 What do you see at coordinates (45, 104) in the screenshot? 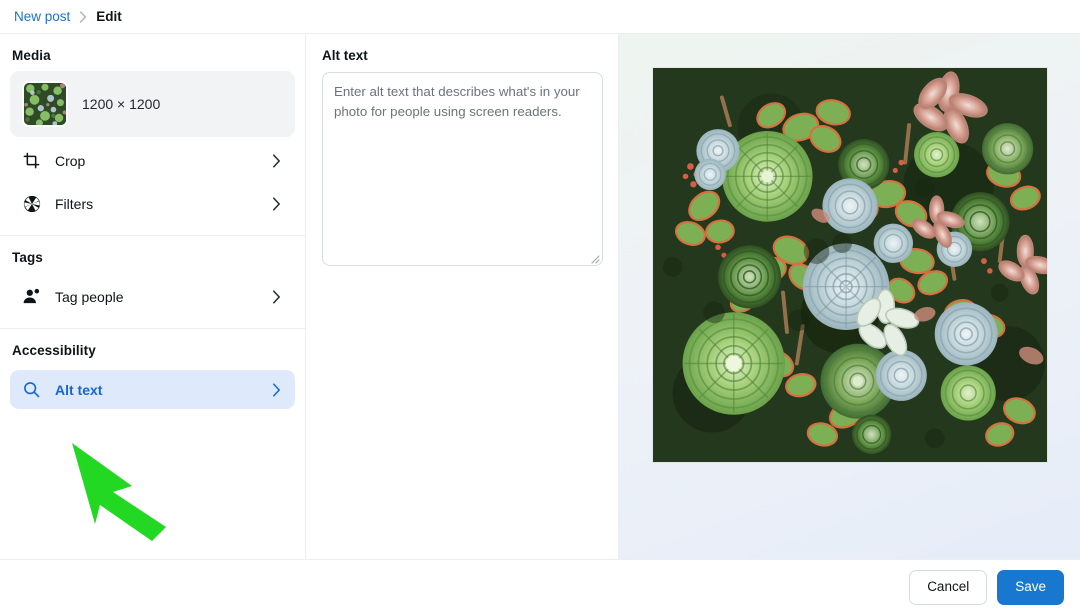
I see `succulent-photo-thumbnail` at bounding box center [45, 104].